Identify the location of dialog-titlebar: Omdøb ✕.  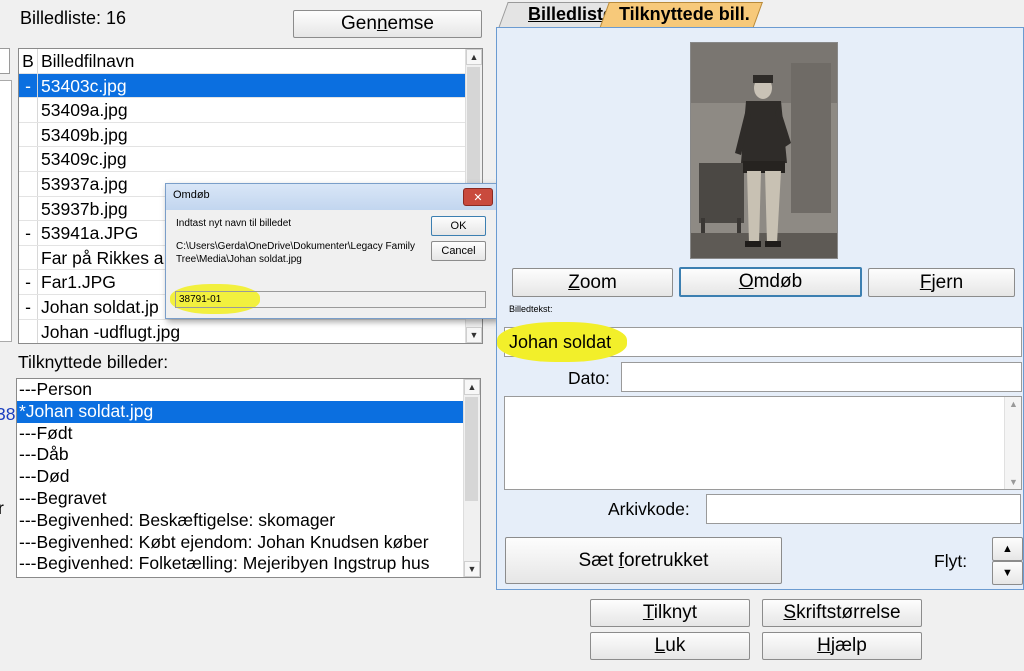
(331, 197).